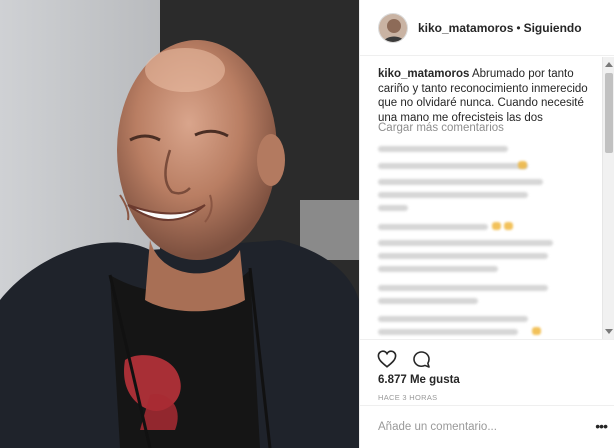 This screenshot has height=448, width=614. What do you see at coordinates (423, 74) in the screenshot?
I see `caption-username: kiko_matamoros` at bounding box center [423, 74].